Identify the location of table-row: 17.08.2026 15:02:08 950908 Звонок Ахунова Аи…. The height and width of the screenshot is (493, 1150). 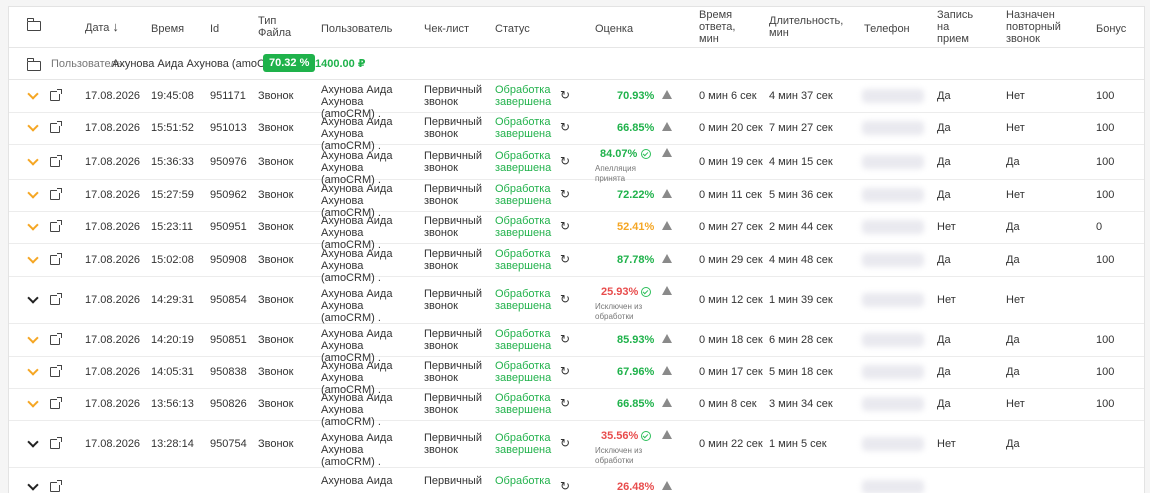
(576, 263).